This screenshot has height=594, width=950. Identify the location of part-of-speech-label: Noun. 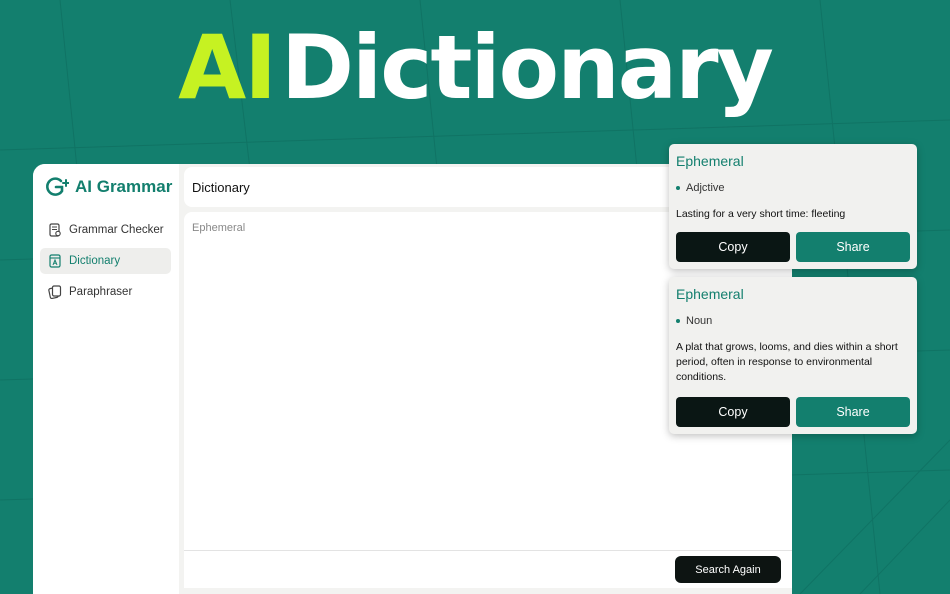
(699, 321).